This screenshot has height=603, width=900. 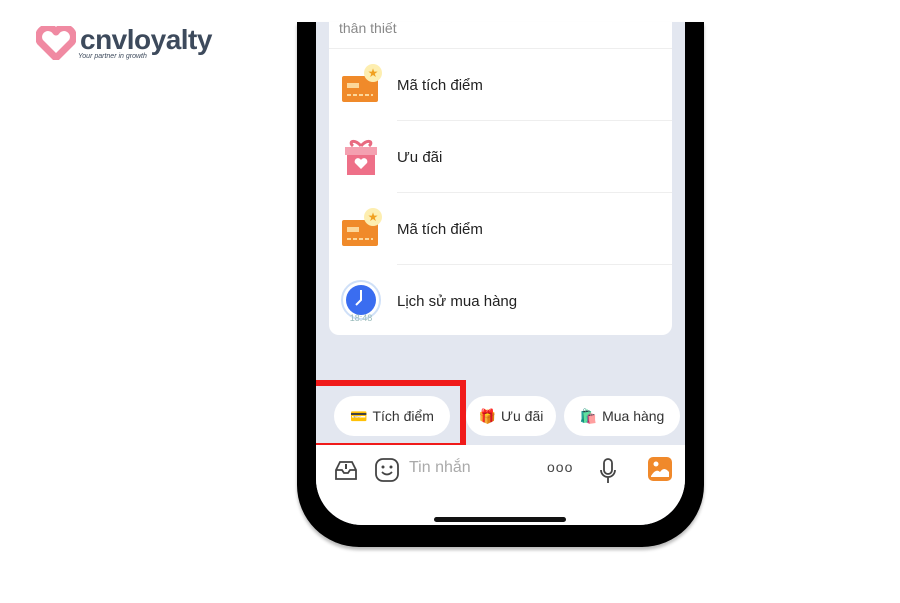 What do you see at coordinates (420, 157) in the screenshot?
I see `menu-item-label: Ưu đãi` at bounding box center [420, 157].